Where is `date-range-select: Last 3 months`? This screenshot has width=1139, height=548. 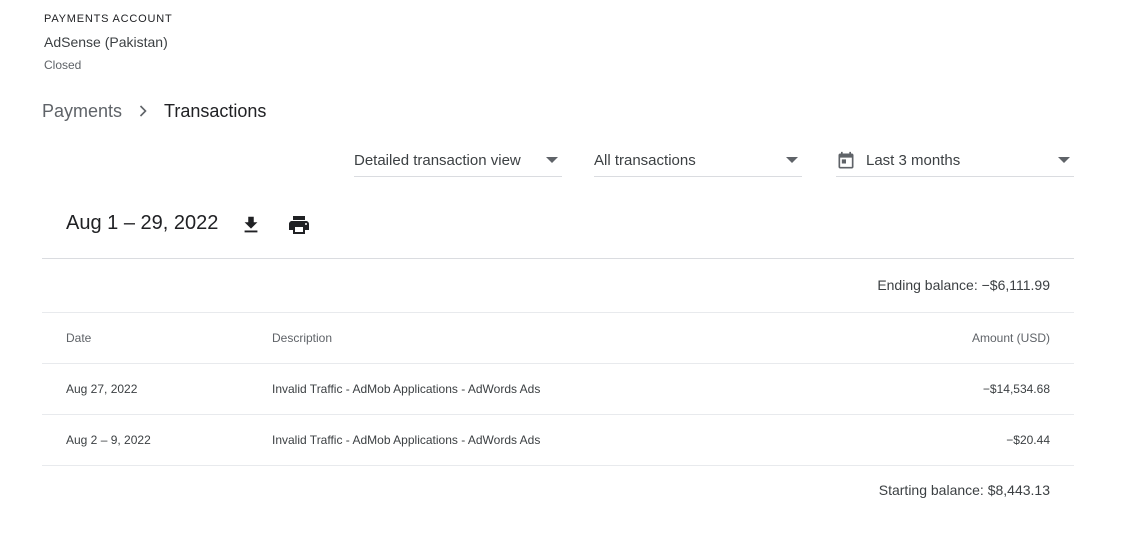
date-range-select: Last 3 months is located at coordinates (955, 161).